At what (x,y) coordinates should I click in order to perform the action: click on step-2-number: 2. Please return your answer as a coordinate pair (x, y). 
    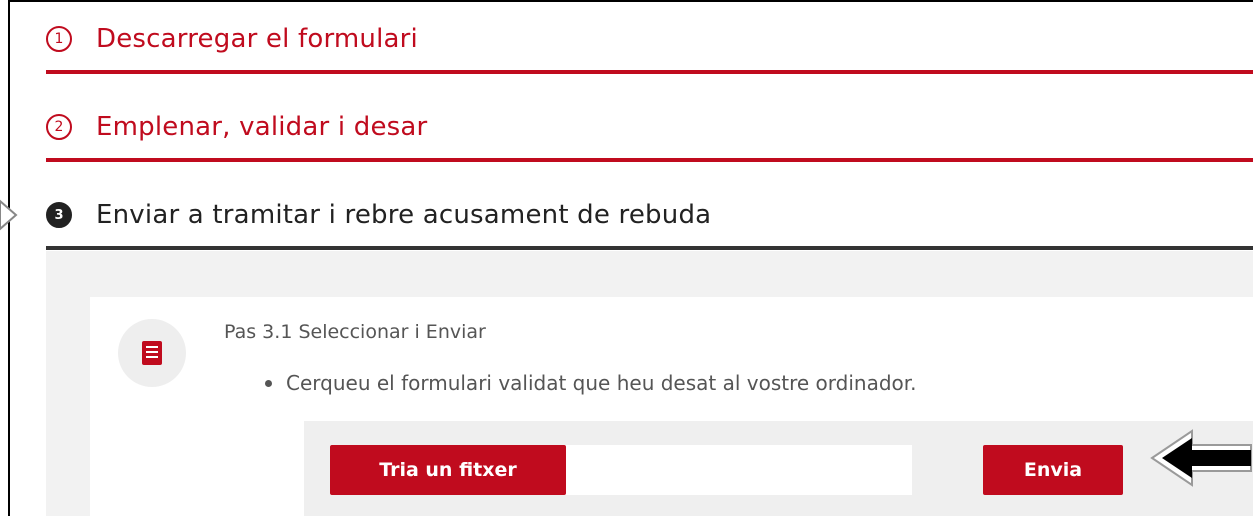
    Looking at the image, I should click on (59, 127).